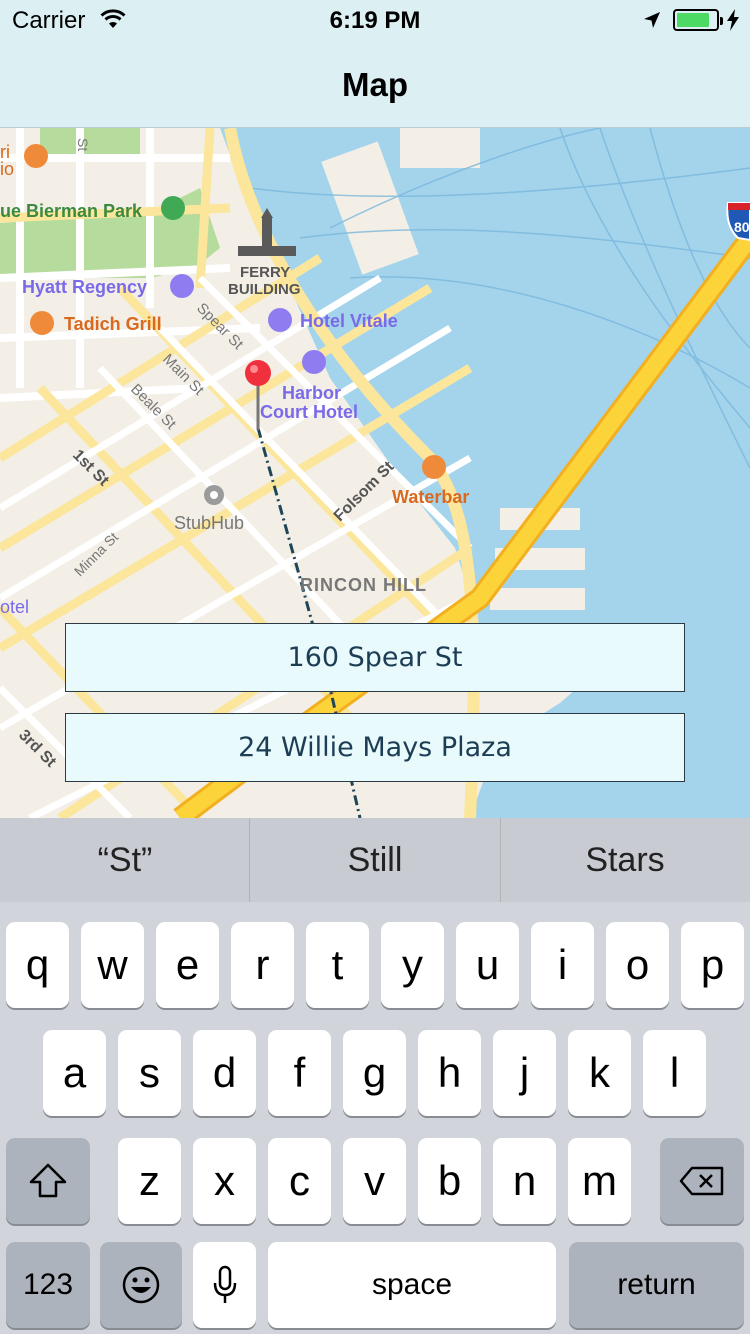 Image resolution: width=750 pixels, height=1334 pixels. I want to click on svg-text: Hyatt Regency, so click(84, 287).